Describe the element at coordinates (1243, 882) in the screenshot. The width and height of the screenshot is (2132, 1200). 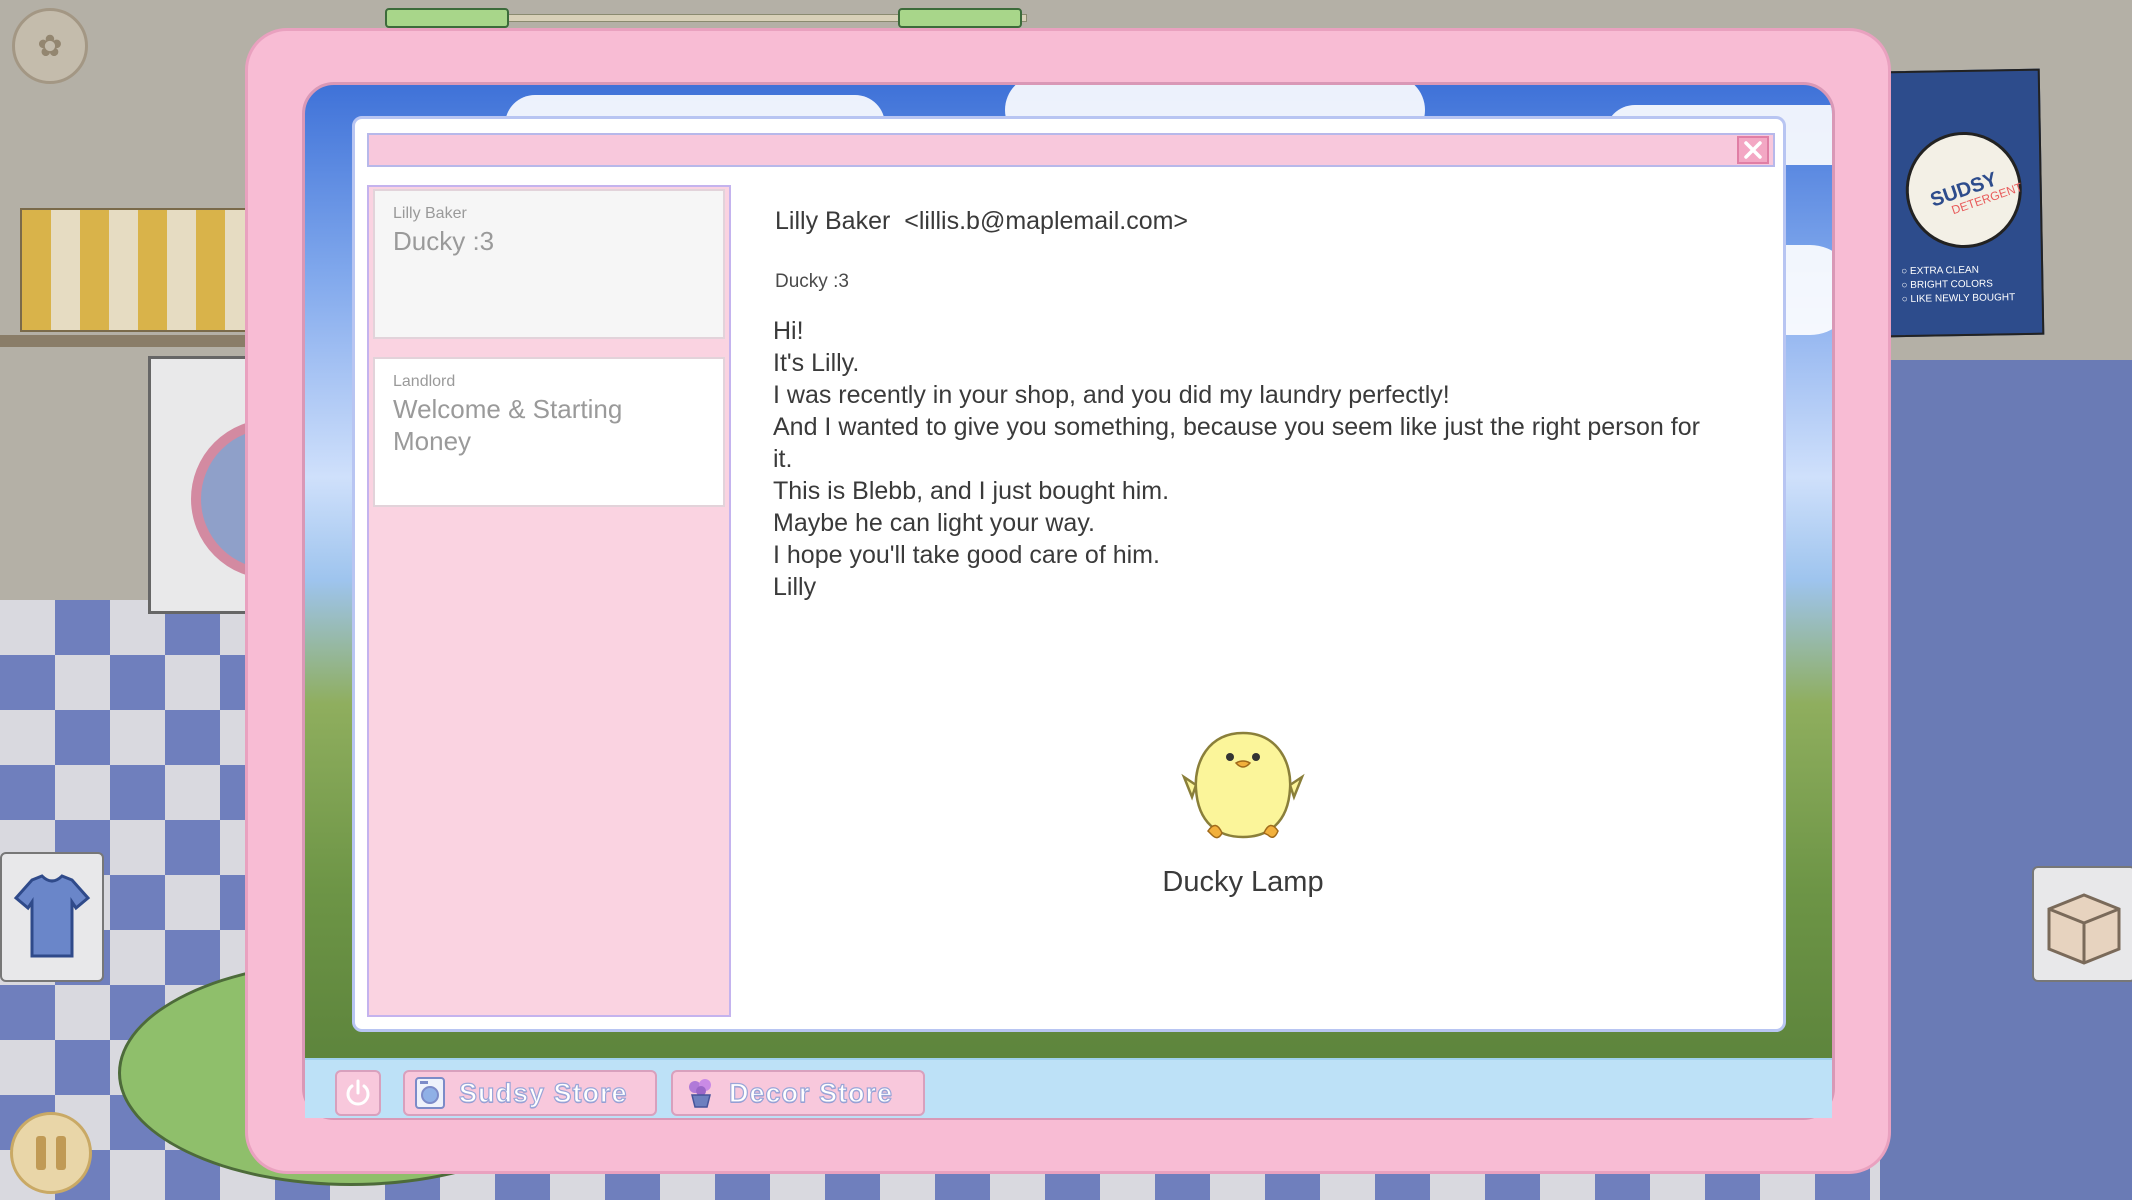
I see `gift-label: Ducky Lamp` at that location.